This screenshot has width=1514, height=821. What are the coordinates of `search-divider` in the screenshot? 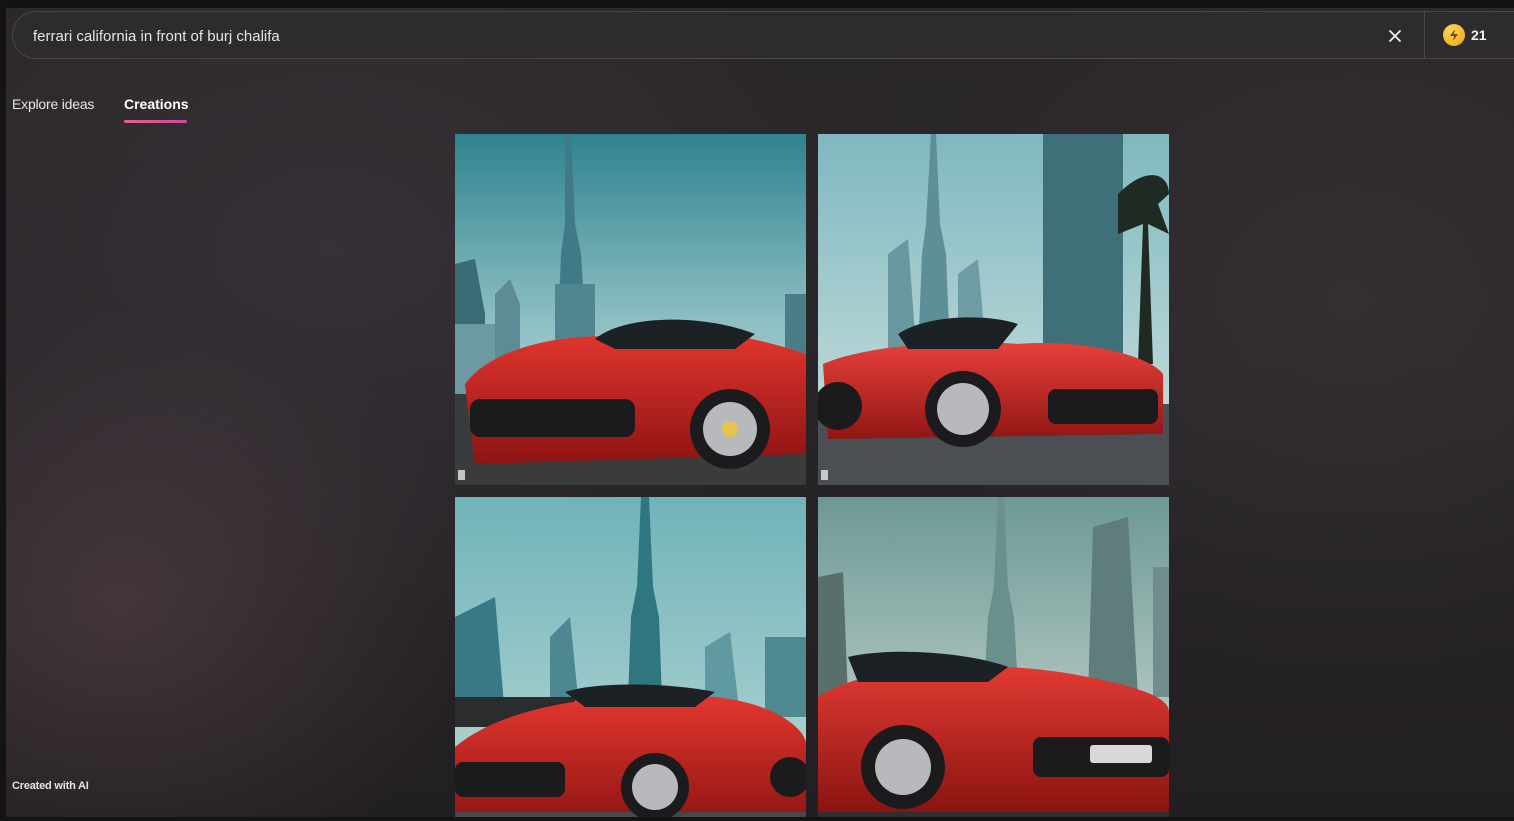 It's located at (1424, 35).